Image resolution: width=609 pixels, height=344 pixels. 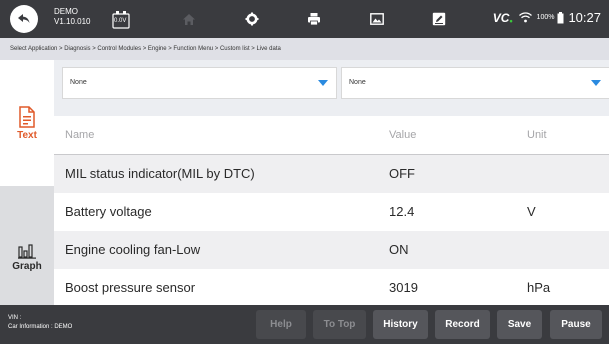 I want to click on battery-icon, so click(x=560, y=17).